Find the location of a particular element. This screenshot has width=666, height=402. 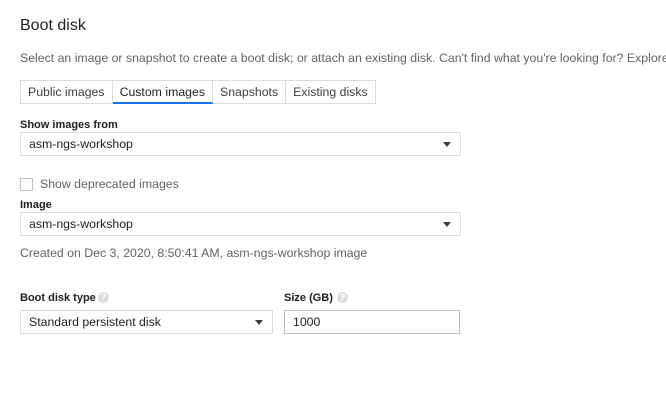

boot-disk-type-value: Standard persistent disk is located at coordinates (95, 322).